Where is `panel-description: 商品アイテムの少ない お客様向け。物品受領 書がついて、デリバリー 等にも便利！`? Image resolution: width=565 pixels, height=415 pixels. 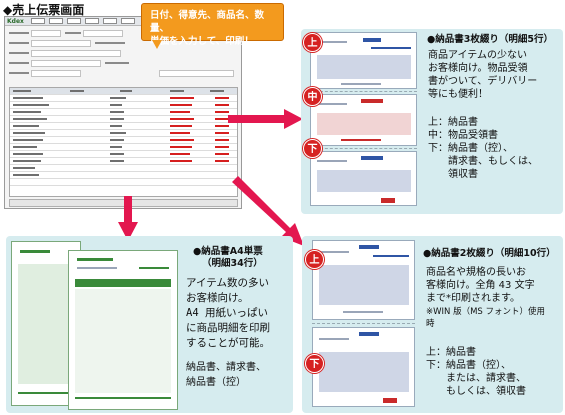 panel-description: 商品アイテムの少ない お客様向け。物品受領 書がついて、デリバリー 等にも便利！ is located at coordinates (483, 75).